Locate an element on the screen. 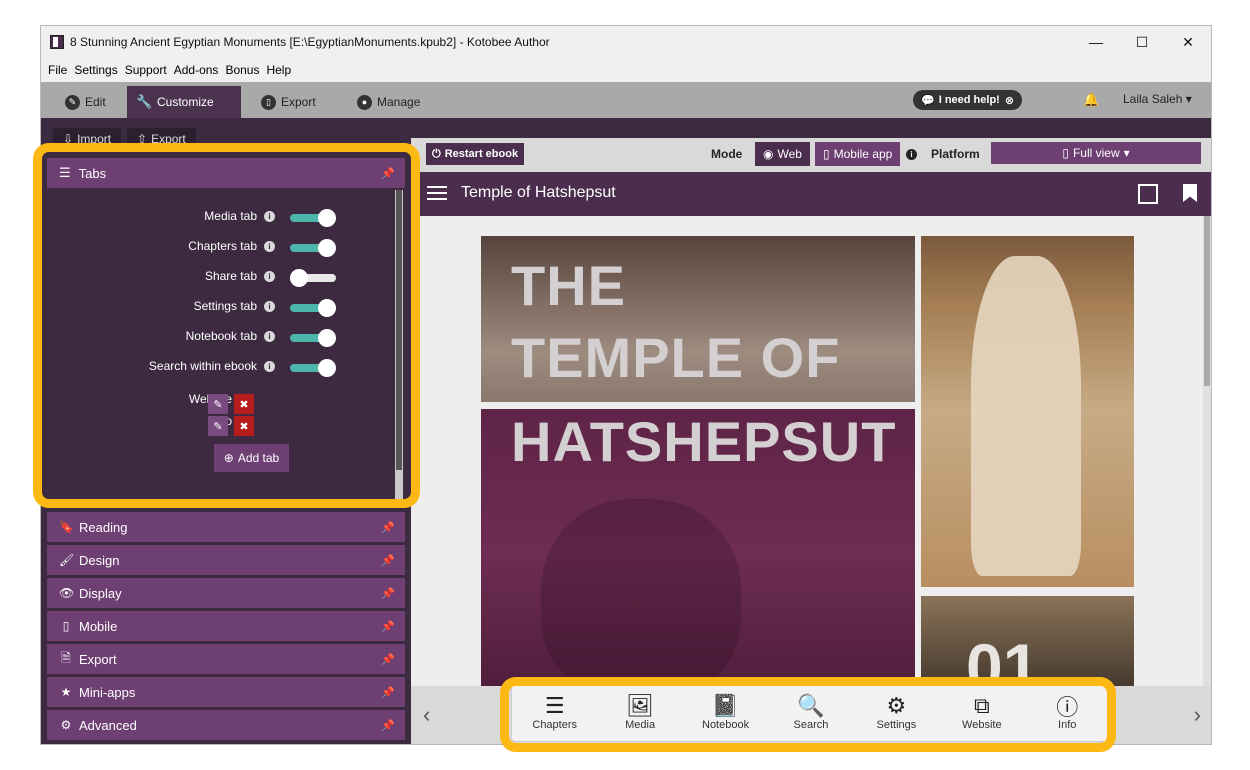  bell-icon: 🔔 is located at coordinates (1091, 100).